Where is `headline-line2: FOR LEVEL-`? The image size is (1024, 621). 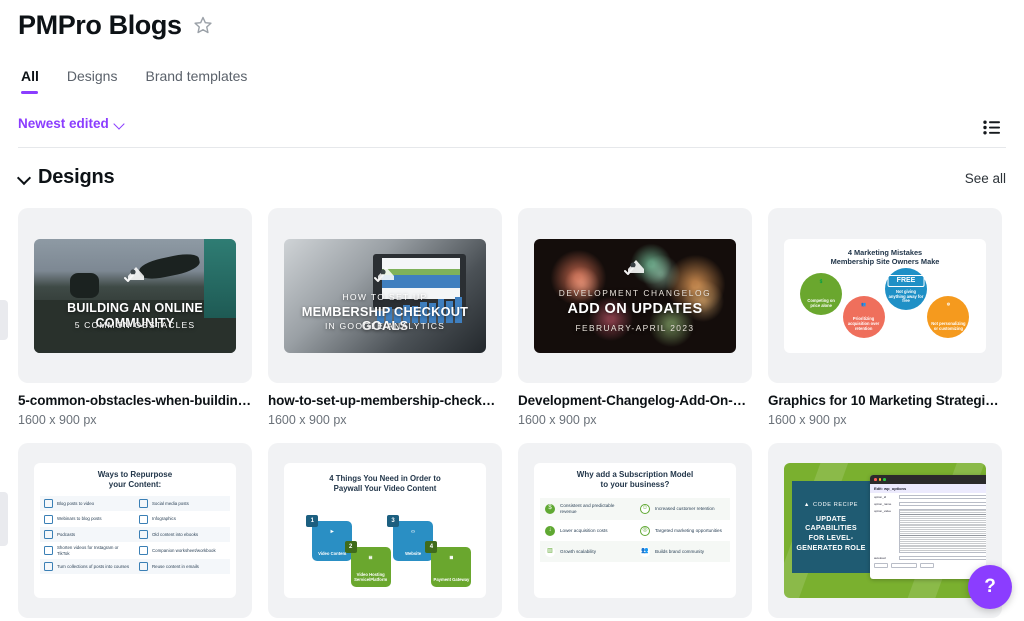
headline-line2: FOR LEVEL- is located at coordinates (831, 537).